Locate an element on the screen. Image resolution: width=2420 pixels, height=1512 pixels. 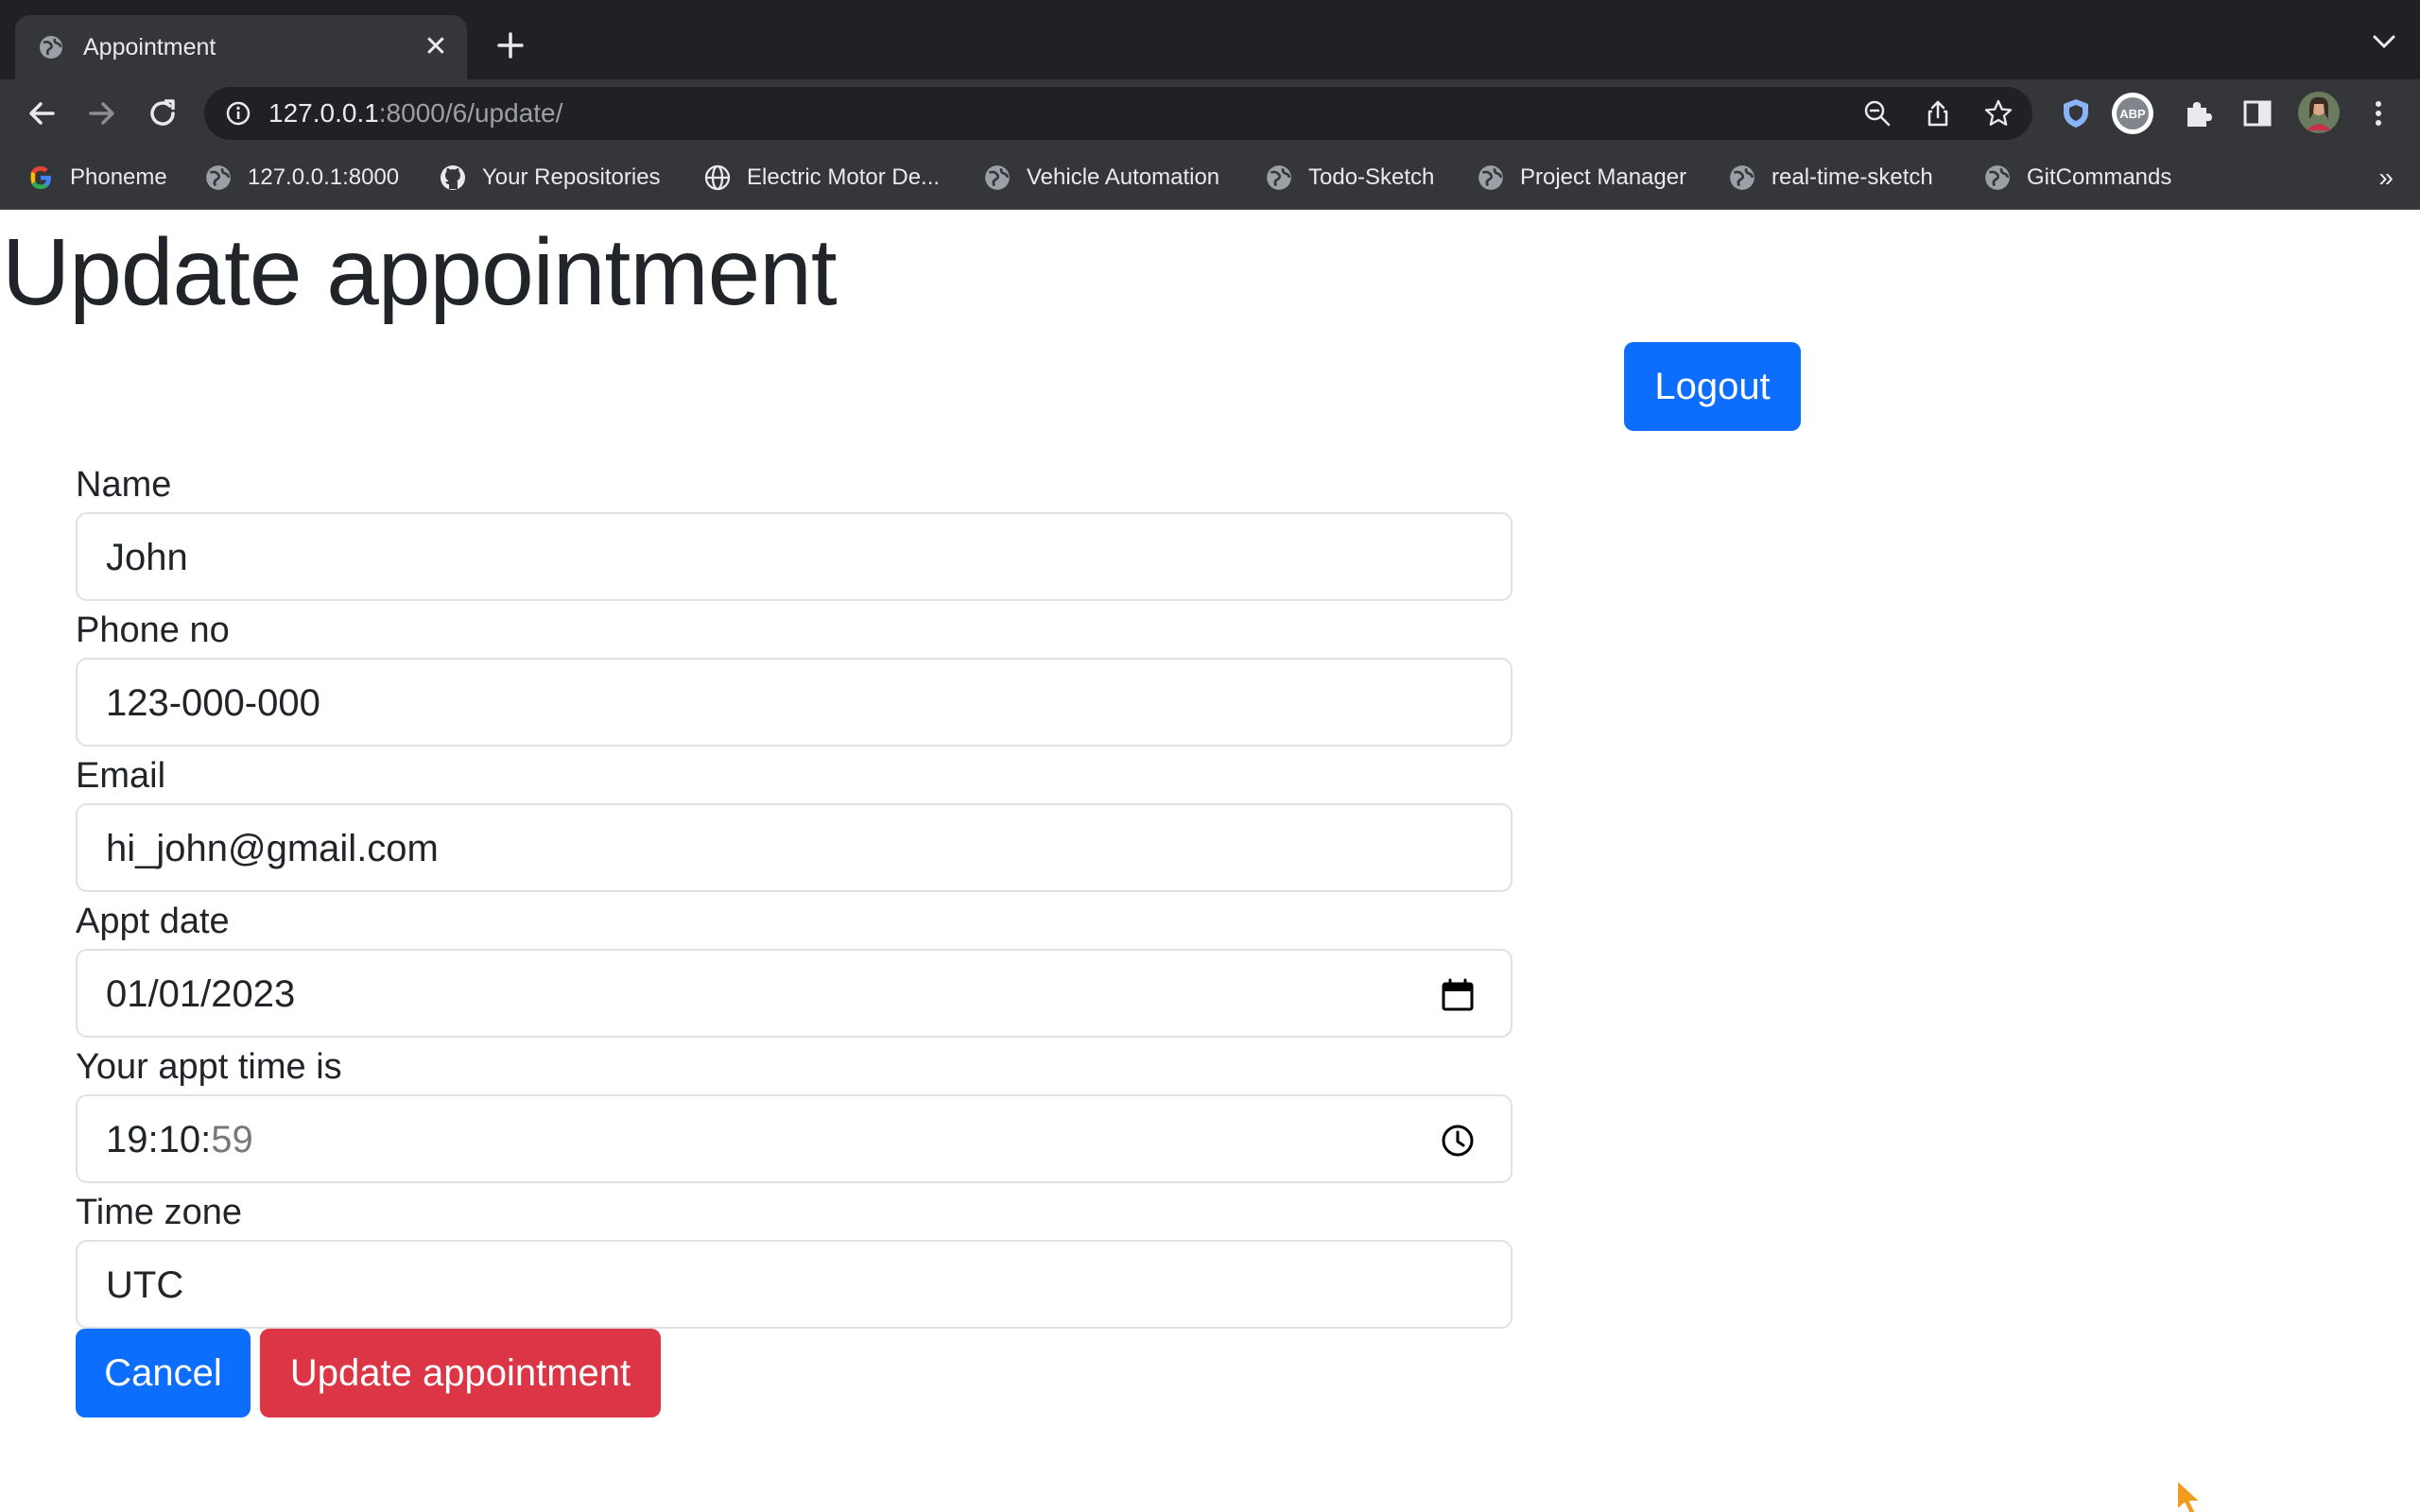
time-value-seconds: 59 is located at coordinates (232, 1139).